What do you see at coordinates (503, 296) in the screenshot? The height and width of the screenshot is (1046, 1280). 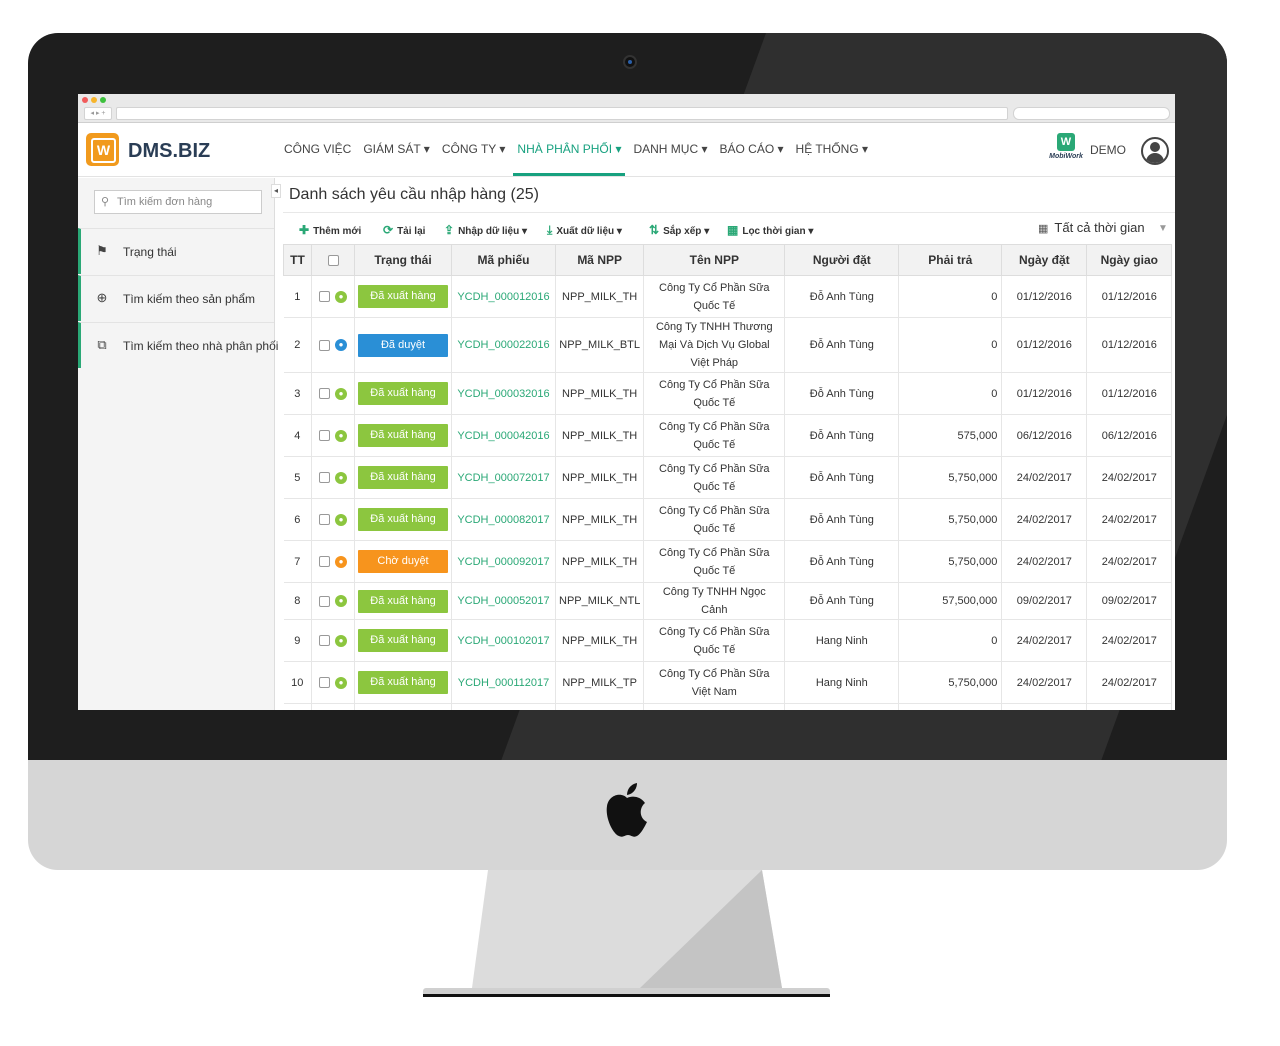 I see `order-code-link: YCDH_000012016` at bounding box center [503, 296].